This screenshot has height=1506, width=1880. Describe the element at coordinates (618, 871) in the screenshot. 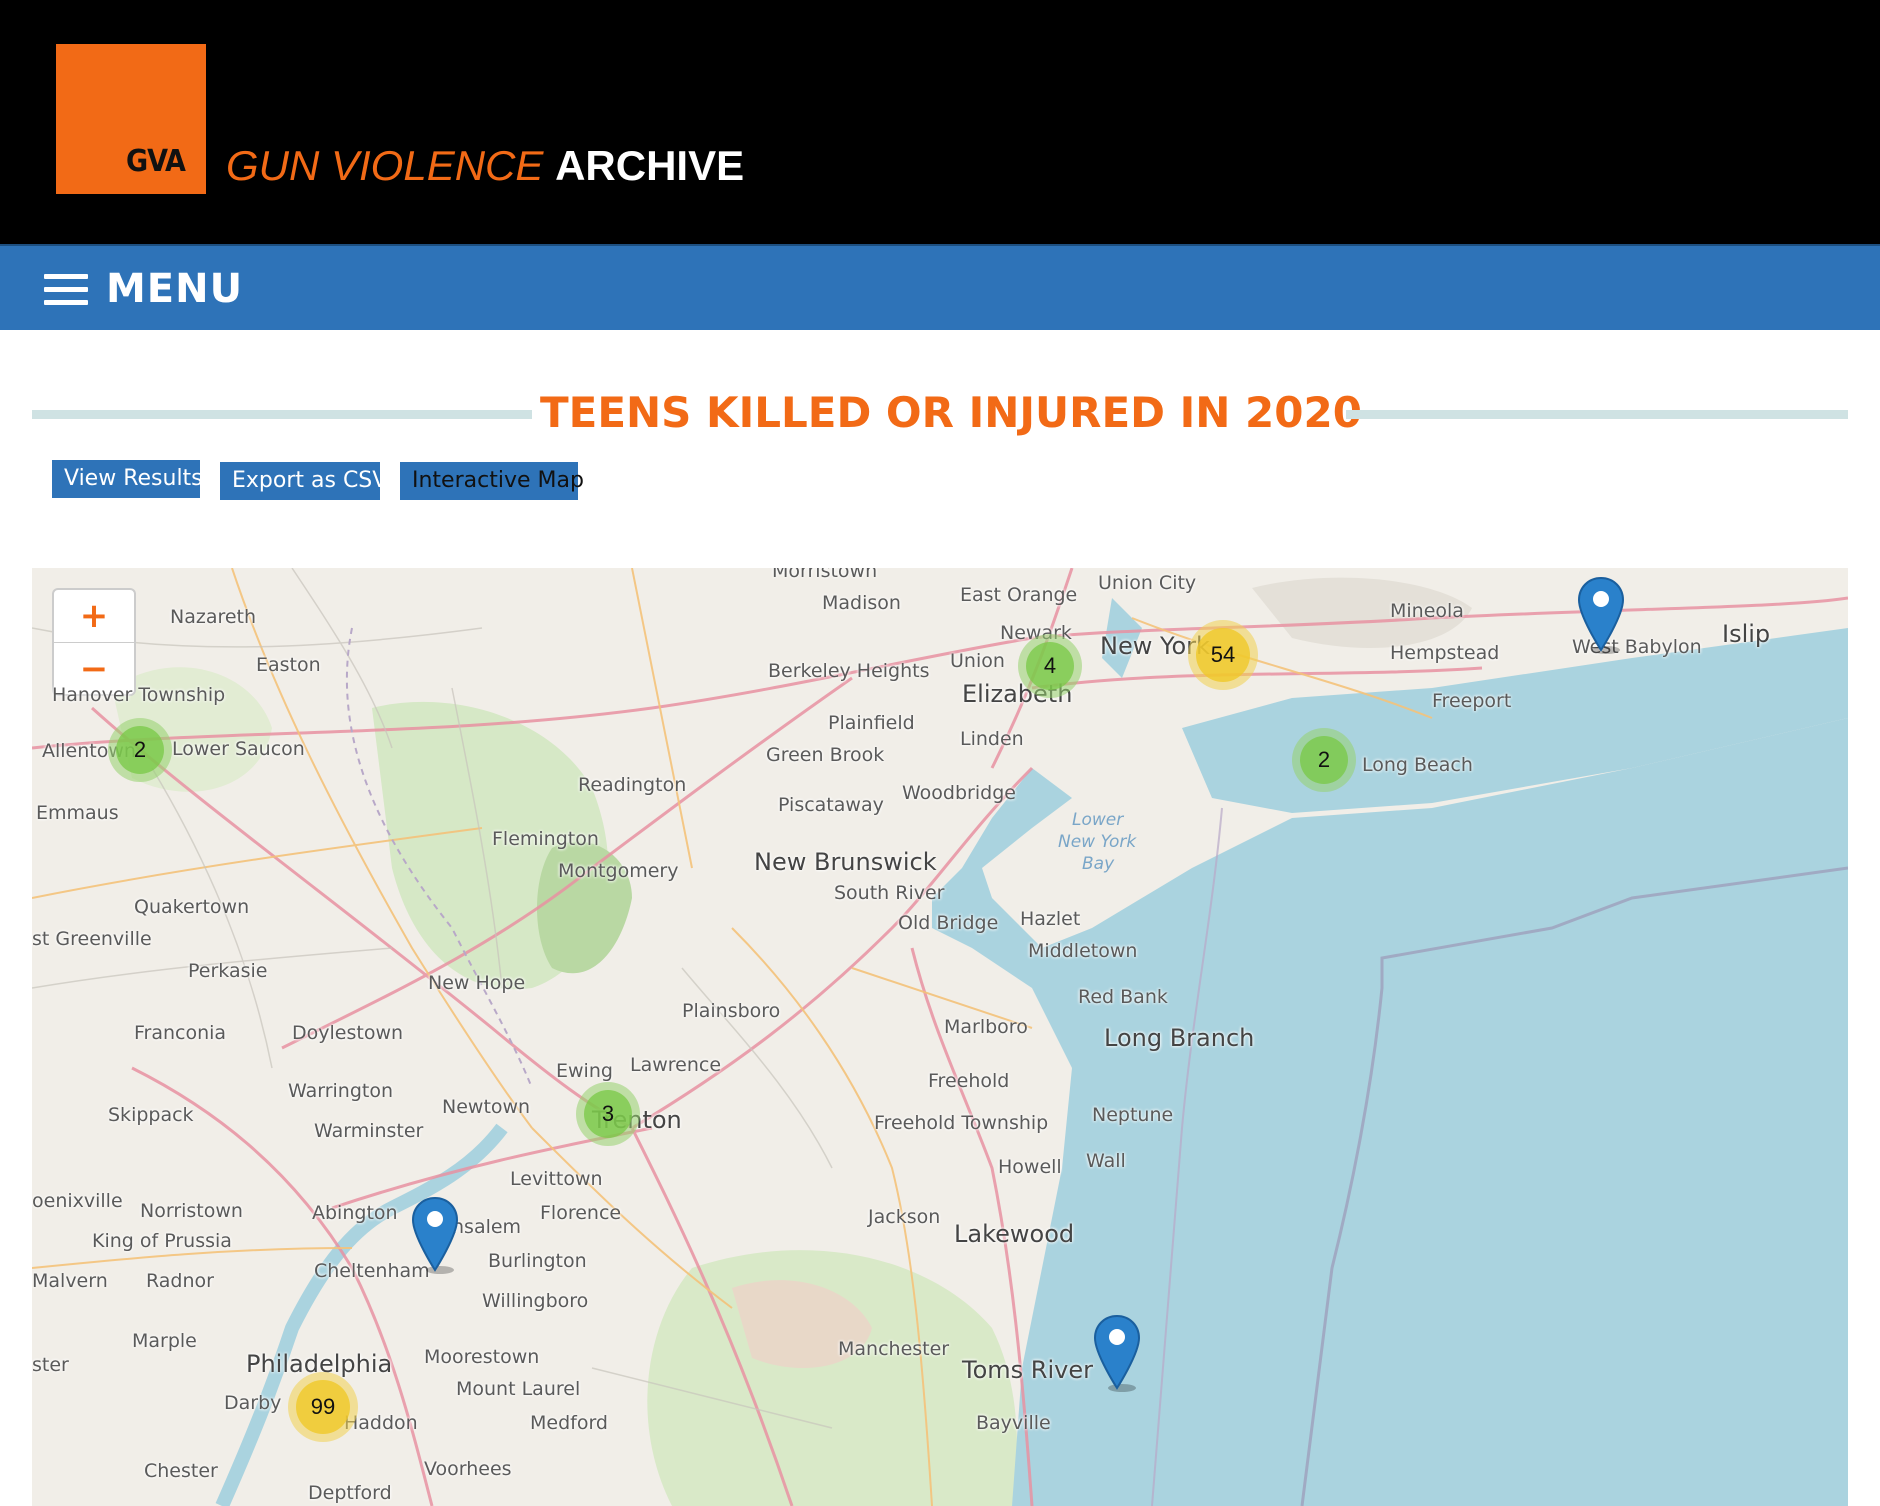

I see `place-label: Montgomery` at that location.